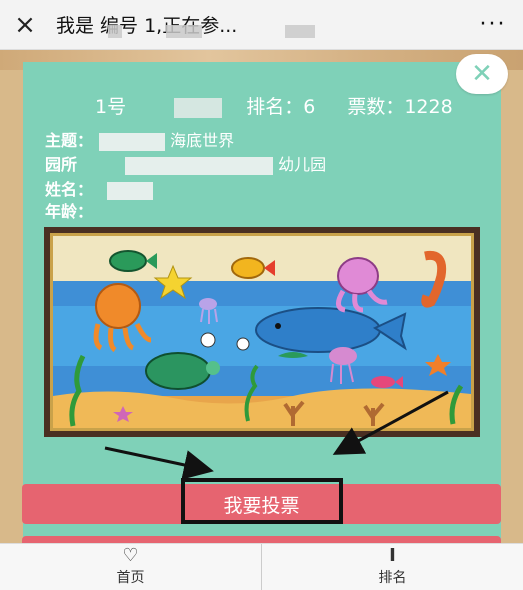  I want to click on theme-label: 主题：, so click(69, 140).